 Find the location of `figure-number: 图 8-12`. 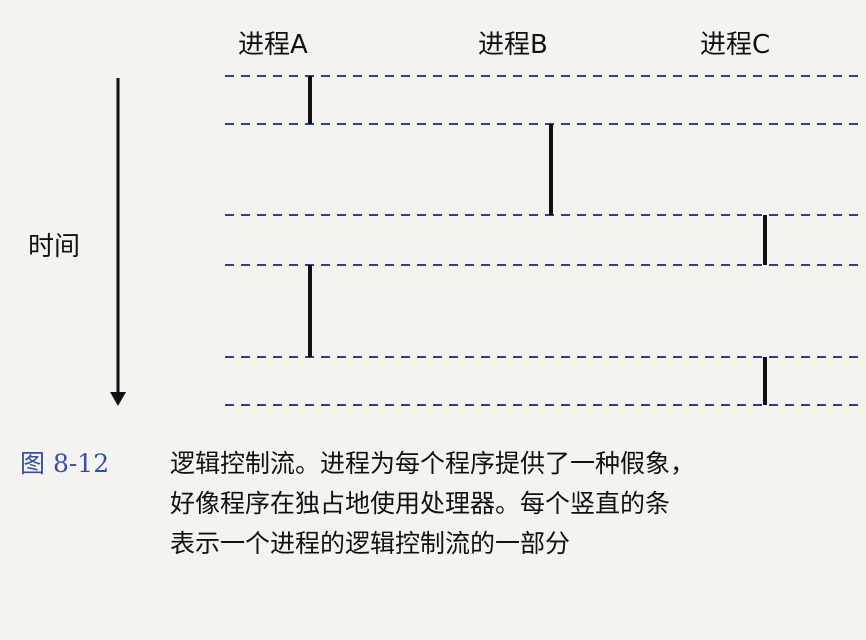

figure-number: 图 8-12 is located at coordinates (65, 463).